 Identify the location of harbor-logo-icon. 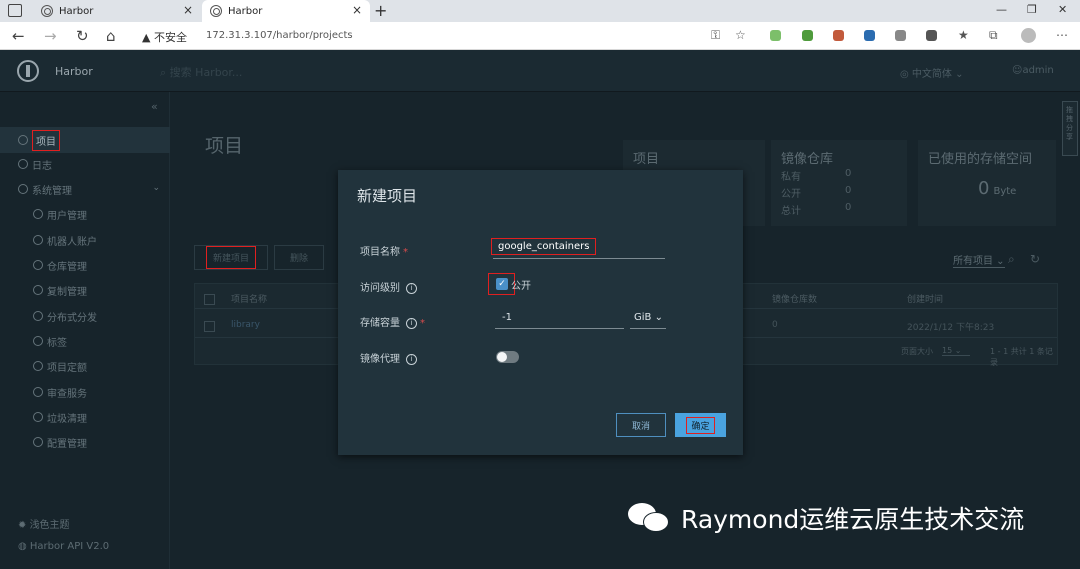
(28, 71).